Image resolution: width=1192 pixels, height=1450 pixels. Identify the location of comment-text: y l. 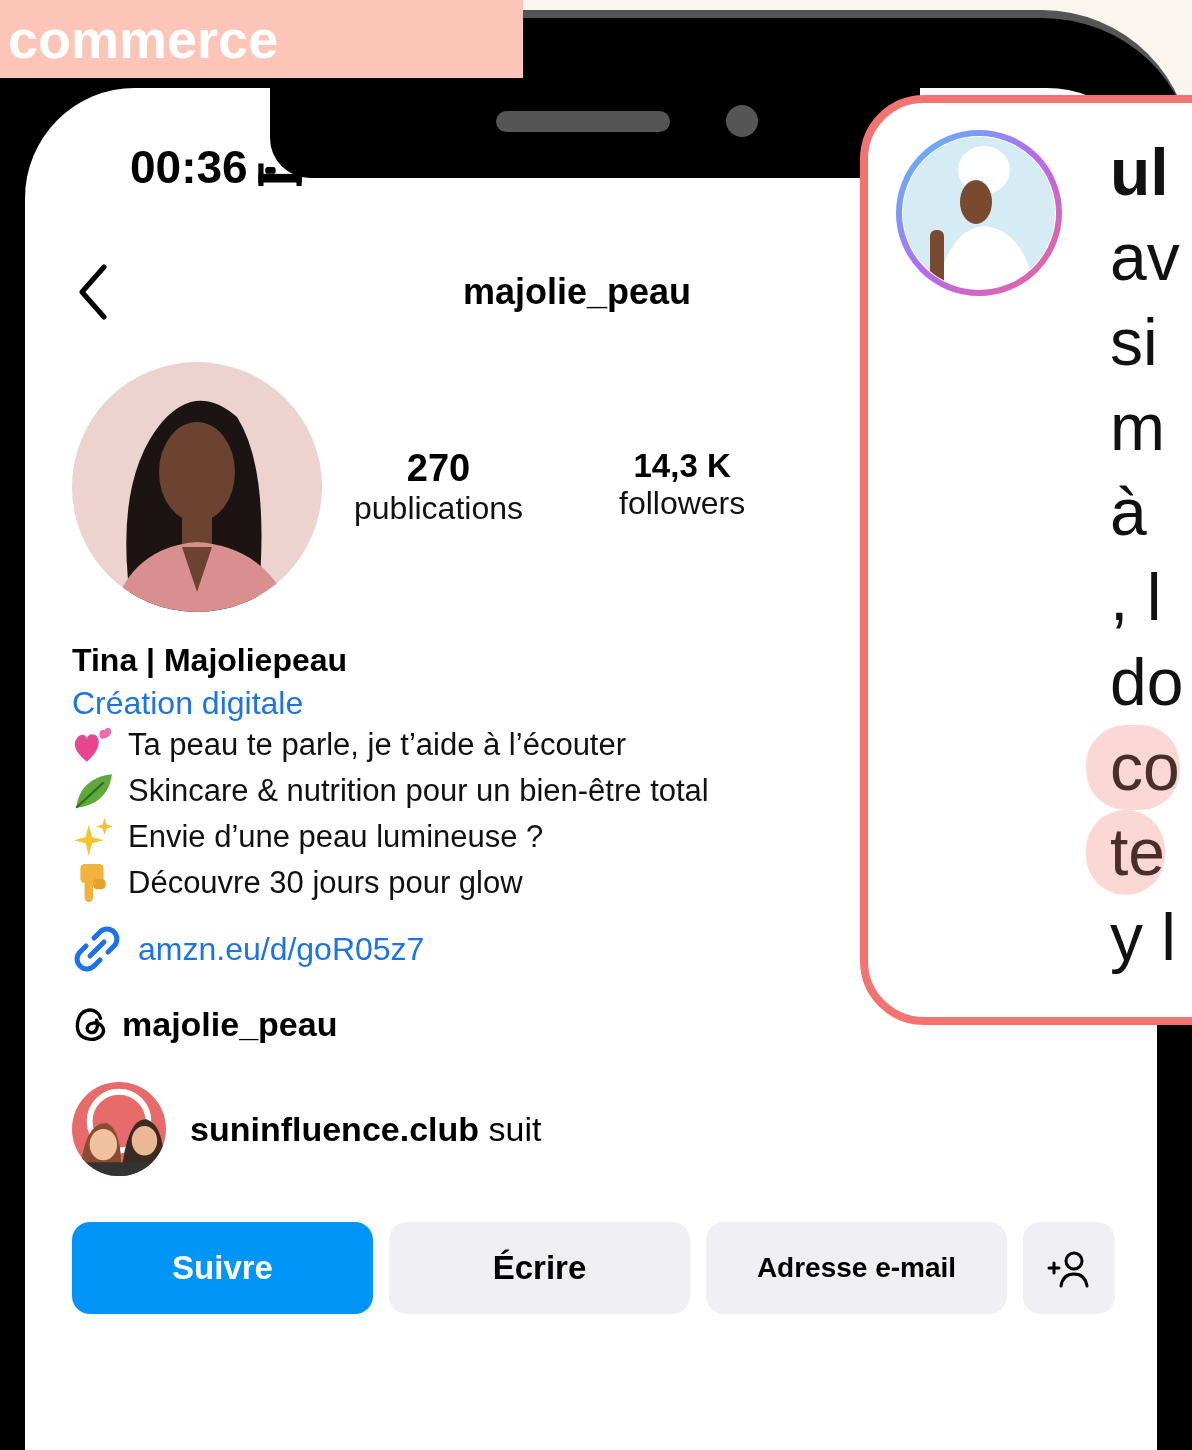
(1142, 937).